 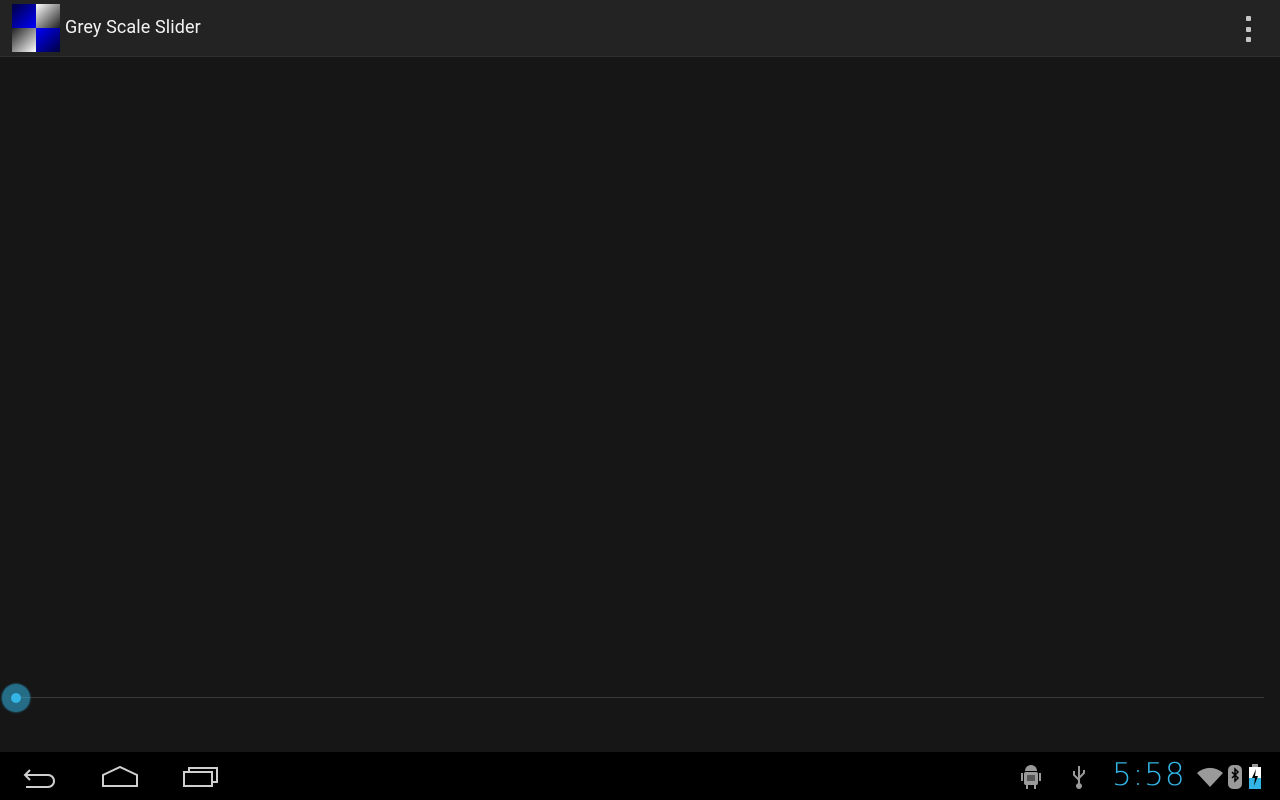 What do you see at coordinates (40, 776) in the screenshot?
I see `back-icon` at bounding box center [40, 776].